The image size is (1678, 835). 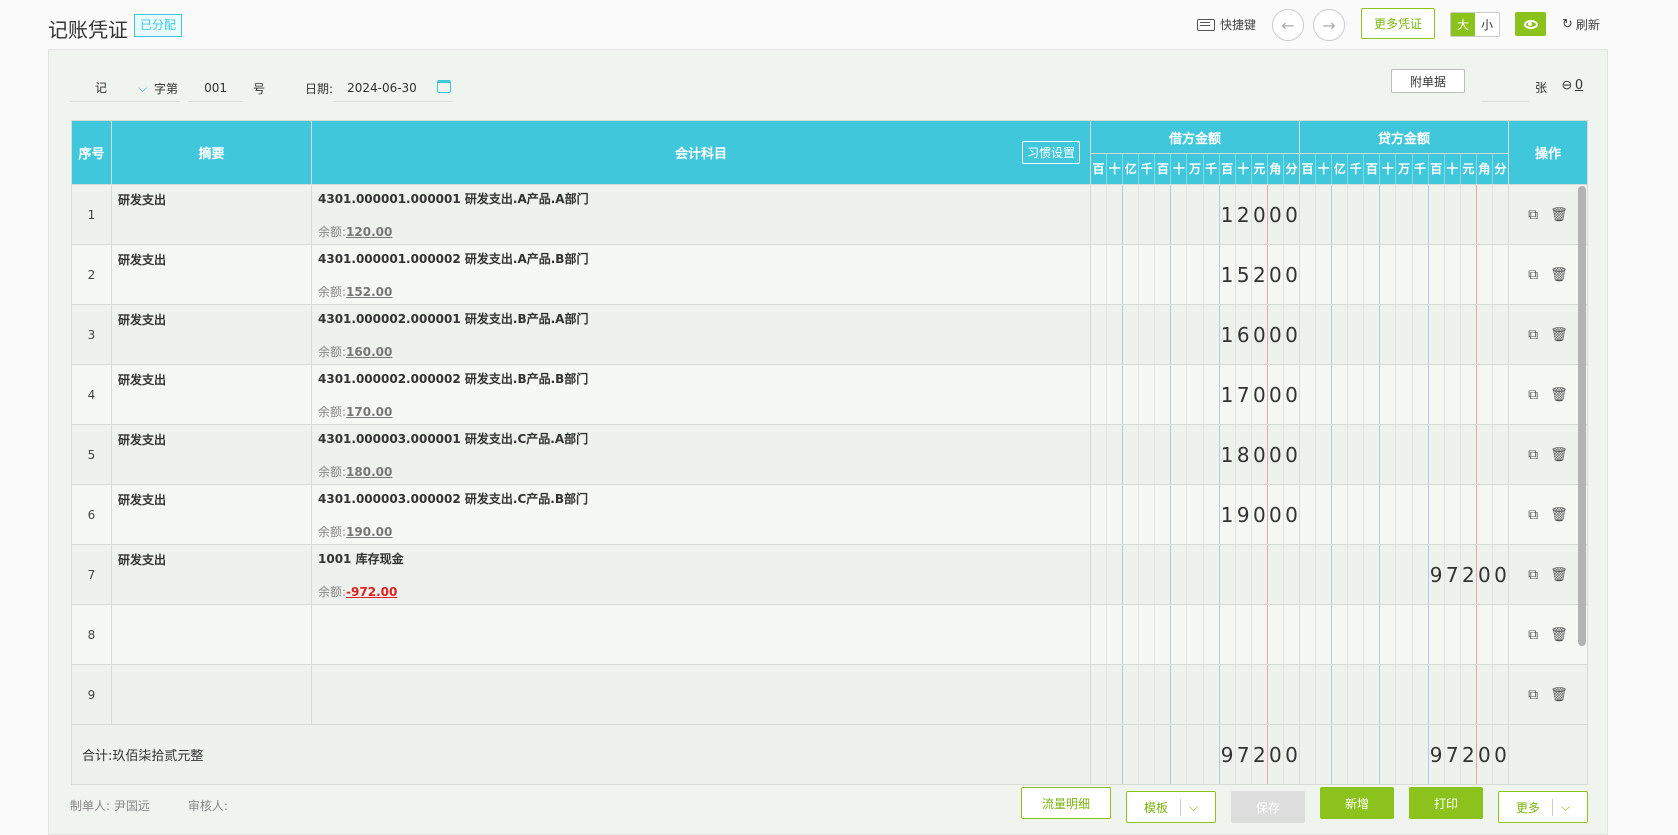 I want to click on attachment-button: 附单据, so click(x=1428, y=81).